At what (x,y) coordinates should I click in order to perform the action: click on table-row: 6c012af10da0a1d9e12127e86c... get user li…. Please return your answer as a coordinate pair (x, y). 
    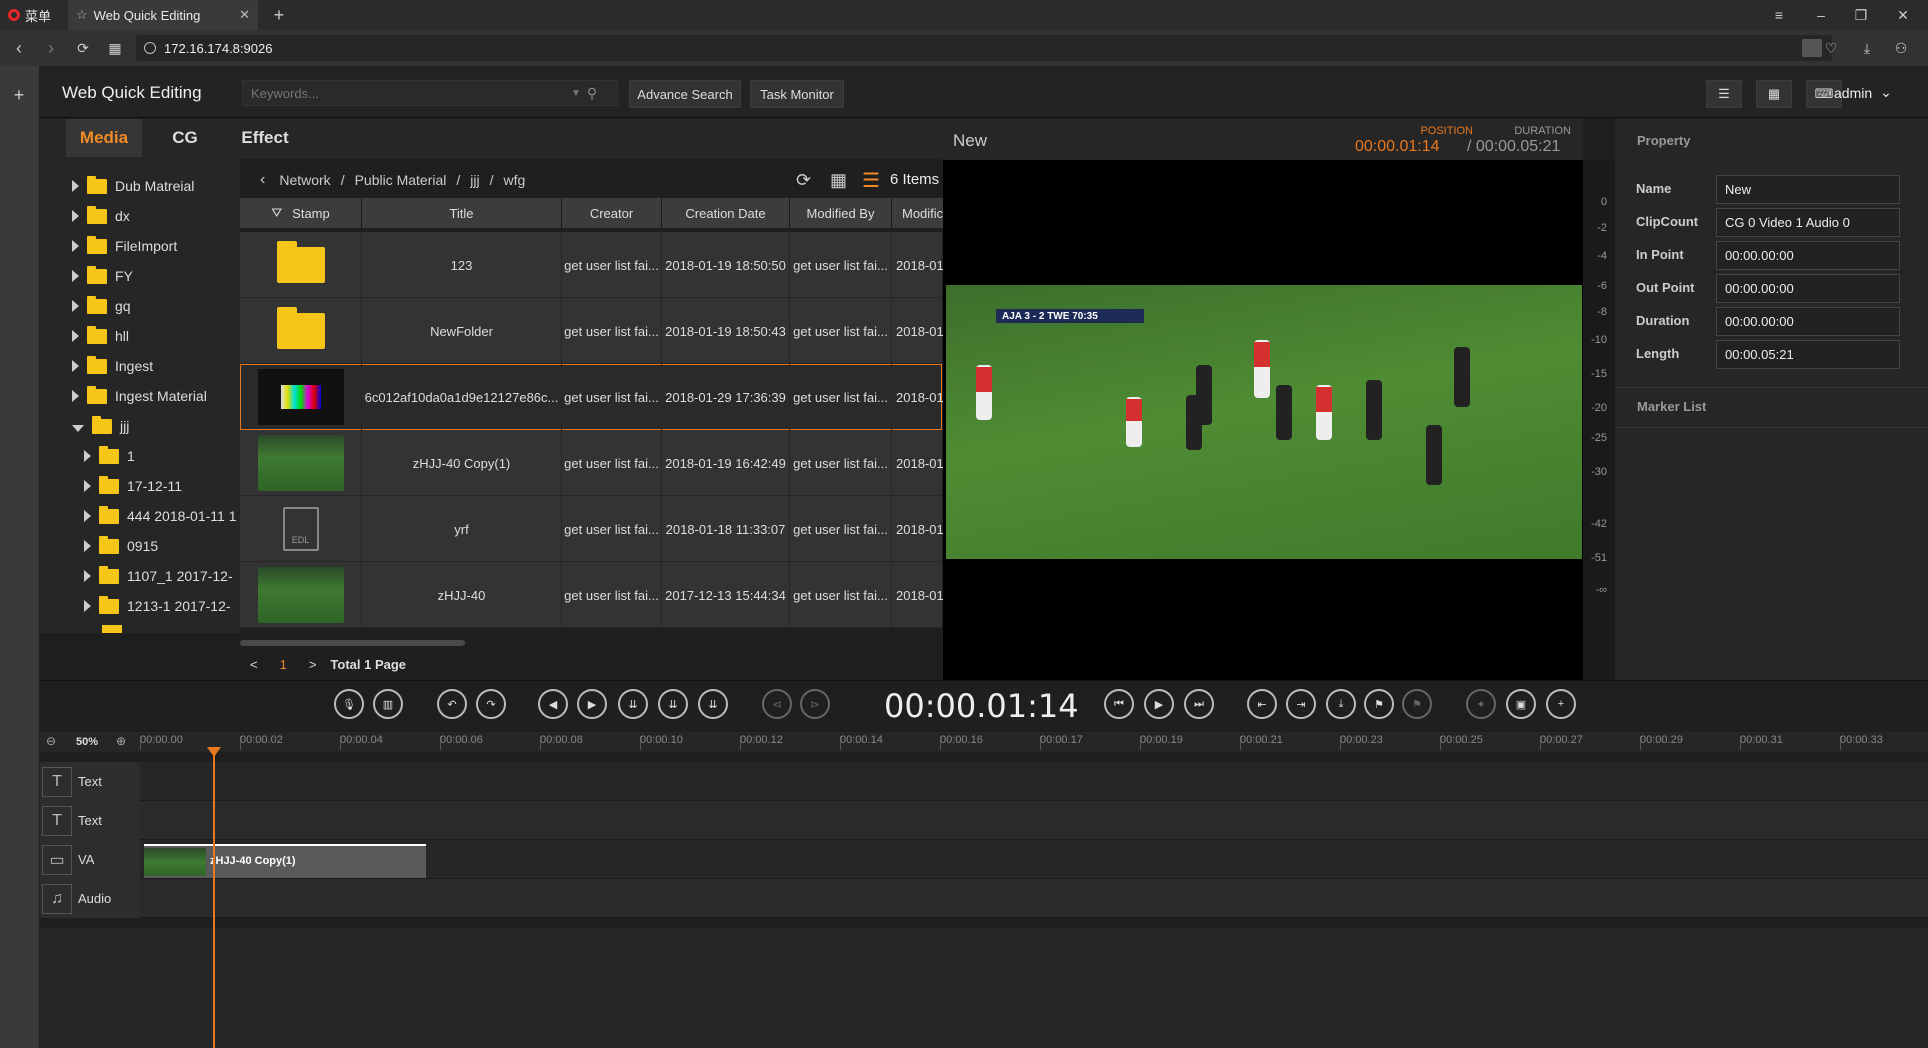
    Looking at the image, I should click on (591, 397).